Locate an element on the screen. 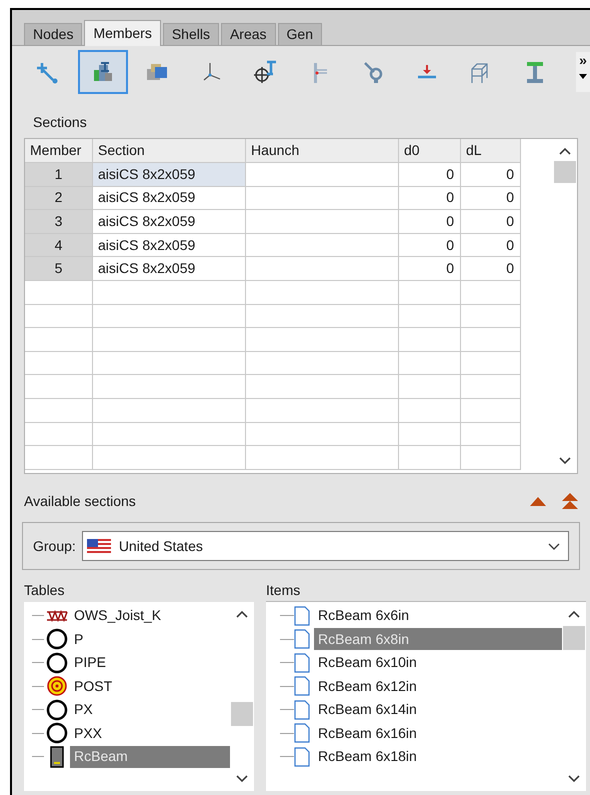 This screenshot has height=795, width=590. row-number-cell: 5 is located at coordinates (59, 269).